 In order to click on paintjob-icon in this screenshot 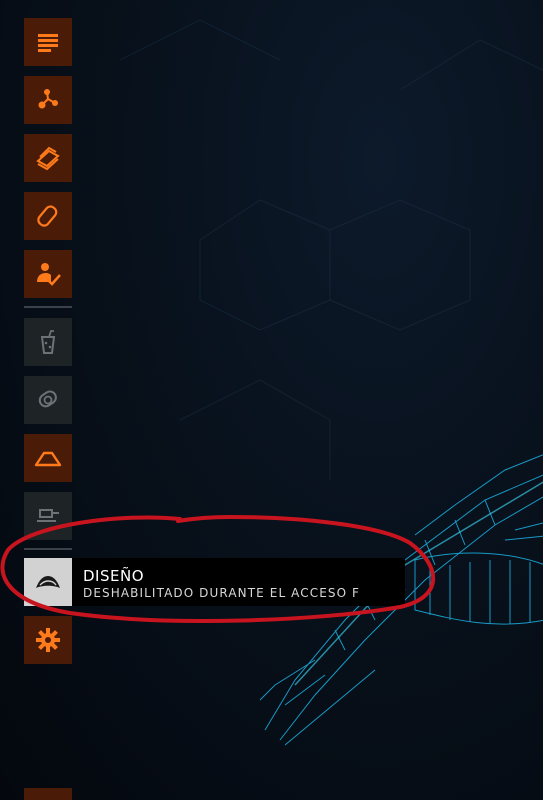, I will do `click(48, 582)`.